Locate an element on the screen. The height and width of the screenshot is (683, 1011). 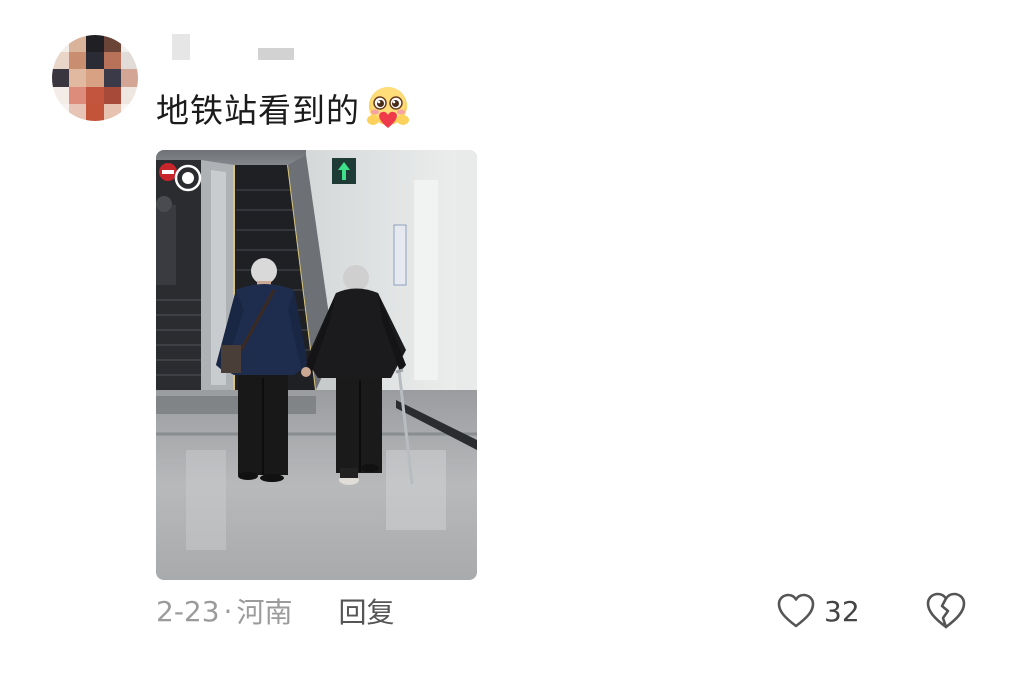
like-count: 32 is located at coordinates (842, 611).